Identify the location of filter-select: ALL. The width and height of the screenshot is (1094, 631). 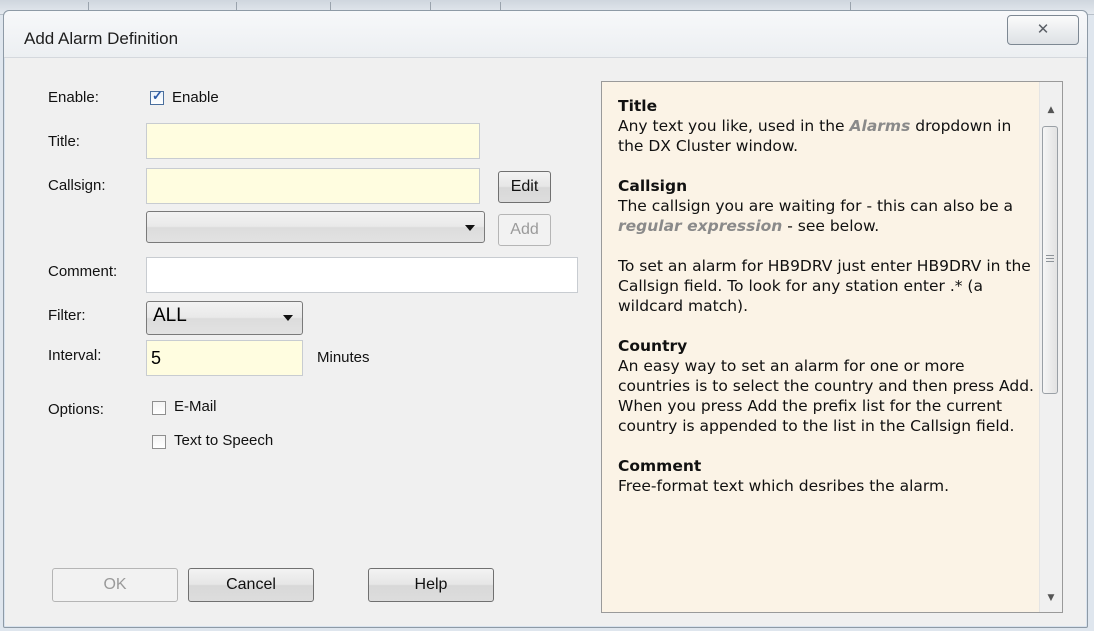
(224, 318).